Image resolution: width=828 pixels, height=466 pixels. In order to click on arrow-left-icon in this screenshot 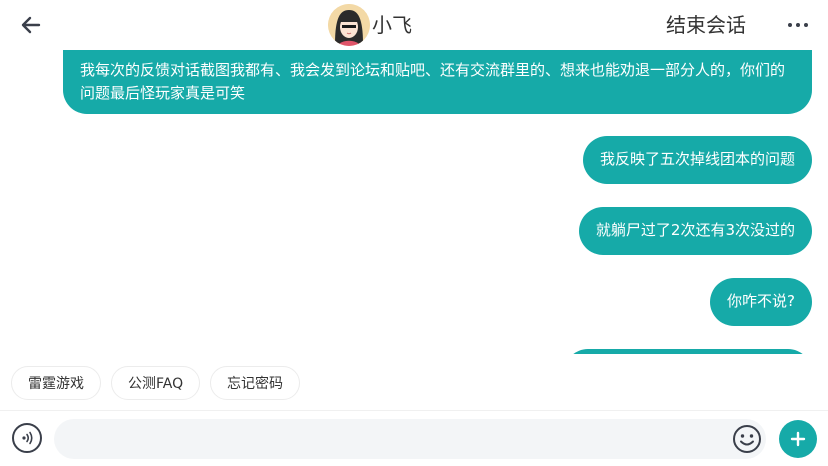, I will do `click(31, 25)`.